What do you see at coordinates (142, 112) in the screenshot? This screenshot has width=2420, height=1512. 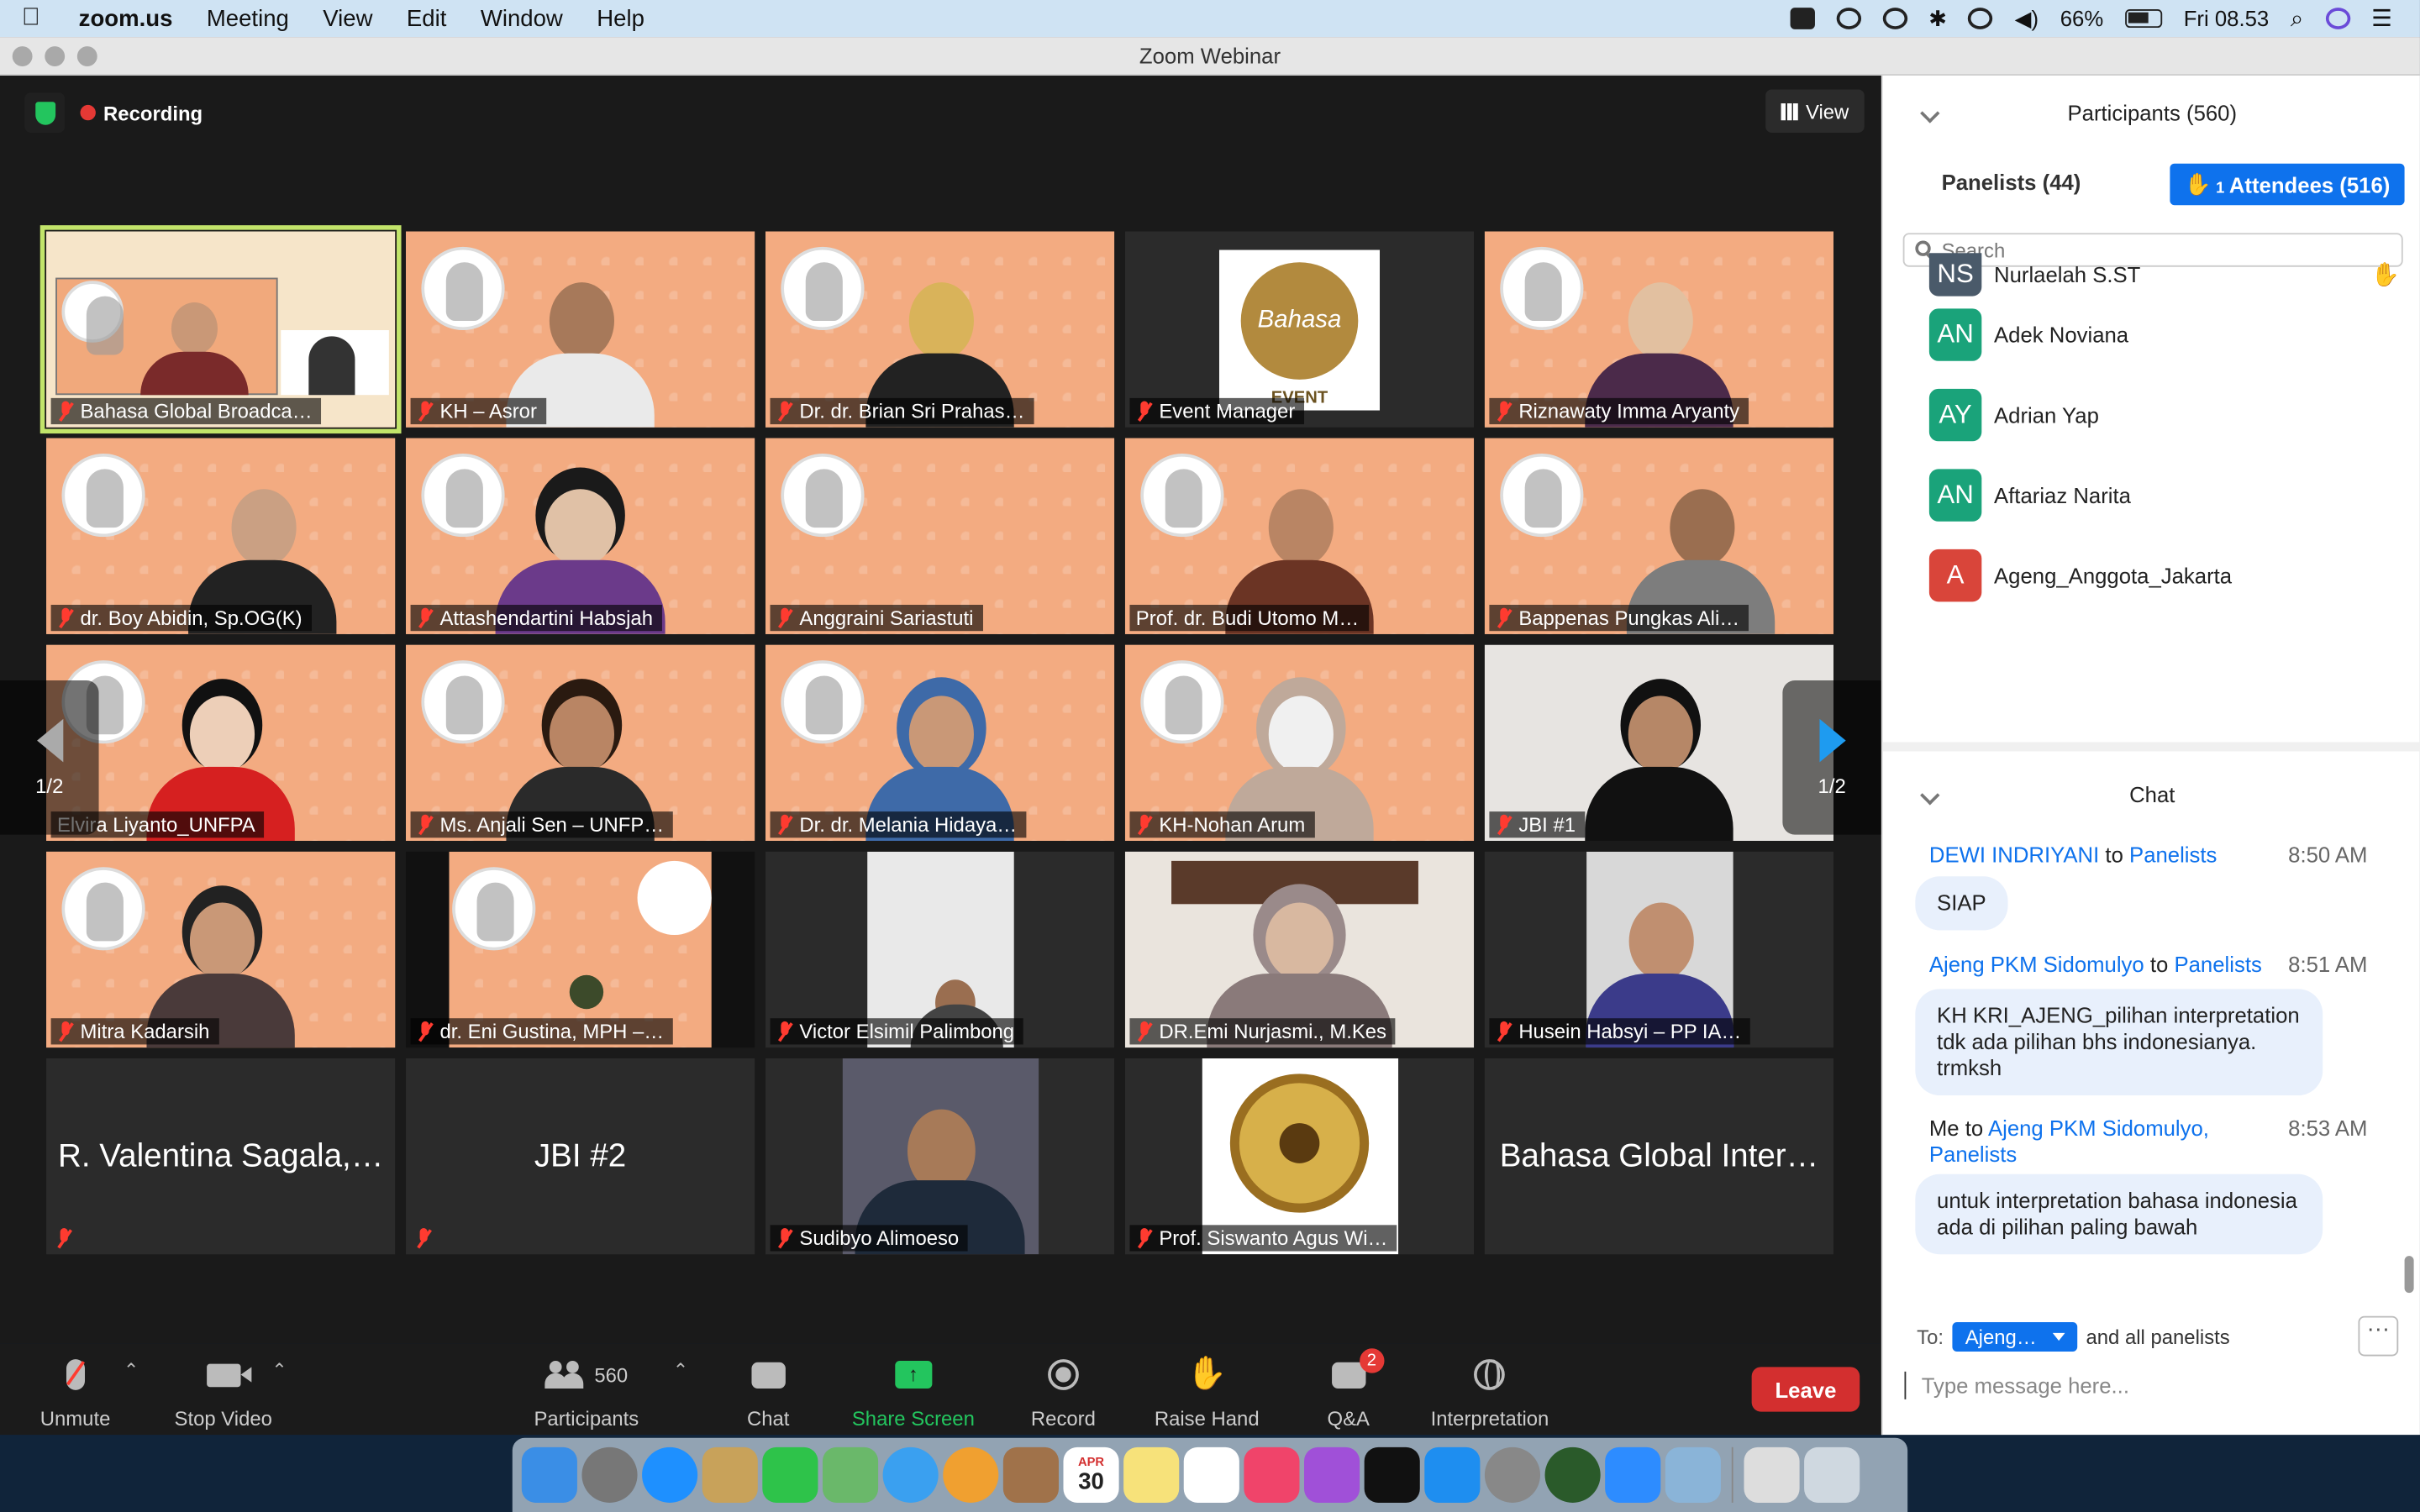 I see `recording-indicator: Recording` at bounding box center [142, 112].